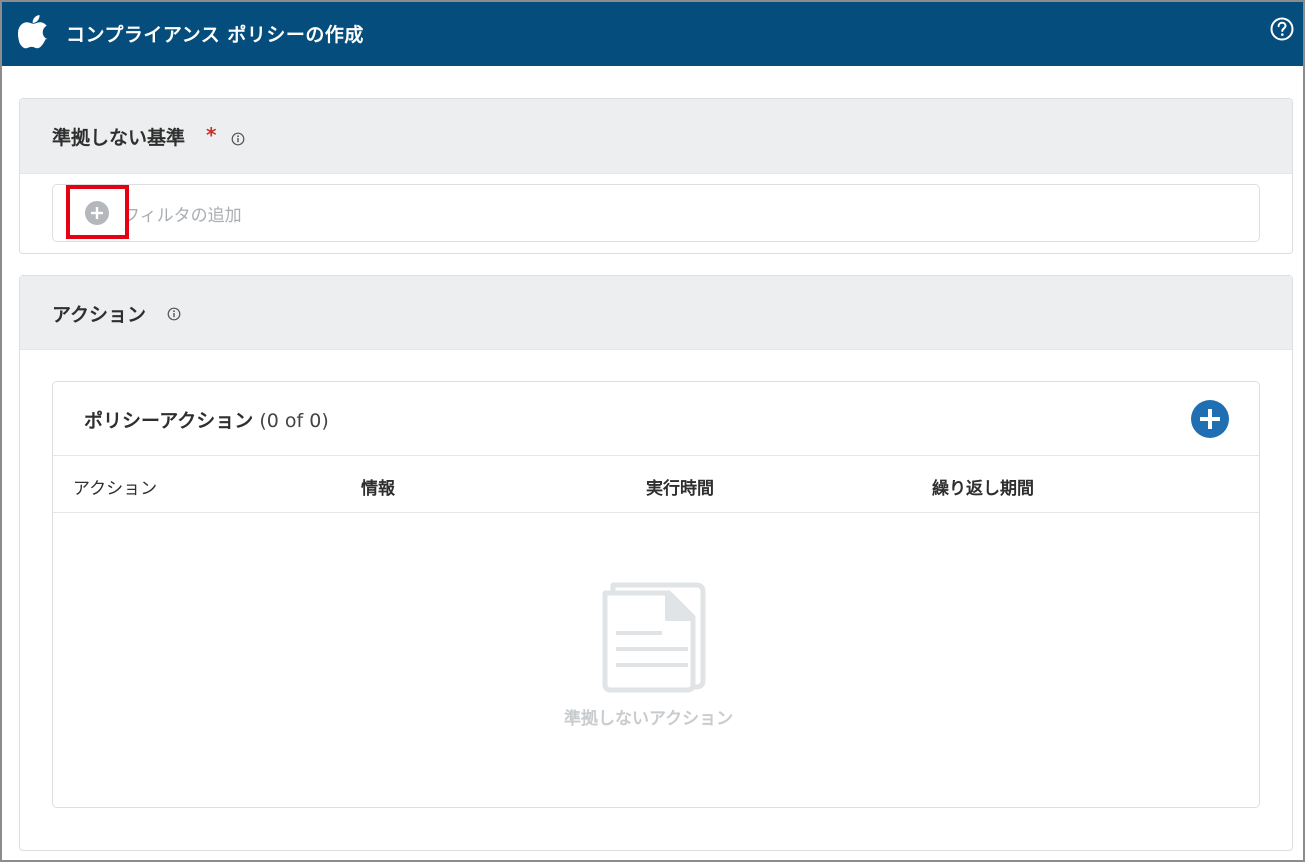  I want to click on panel-title: ポリシーアクション (0 of 0), so click(206, 419).